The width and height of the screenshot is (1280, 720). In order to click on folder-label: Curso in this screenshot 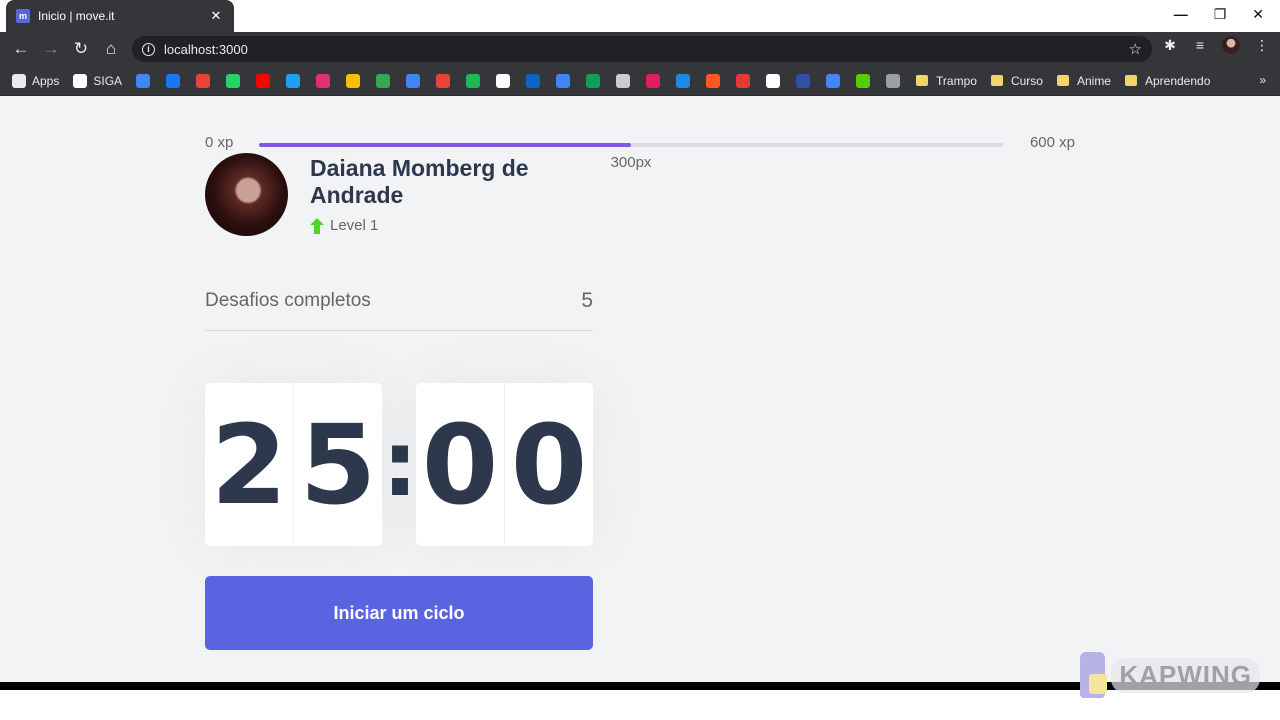, I will do `click(1026, 80)`.